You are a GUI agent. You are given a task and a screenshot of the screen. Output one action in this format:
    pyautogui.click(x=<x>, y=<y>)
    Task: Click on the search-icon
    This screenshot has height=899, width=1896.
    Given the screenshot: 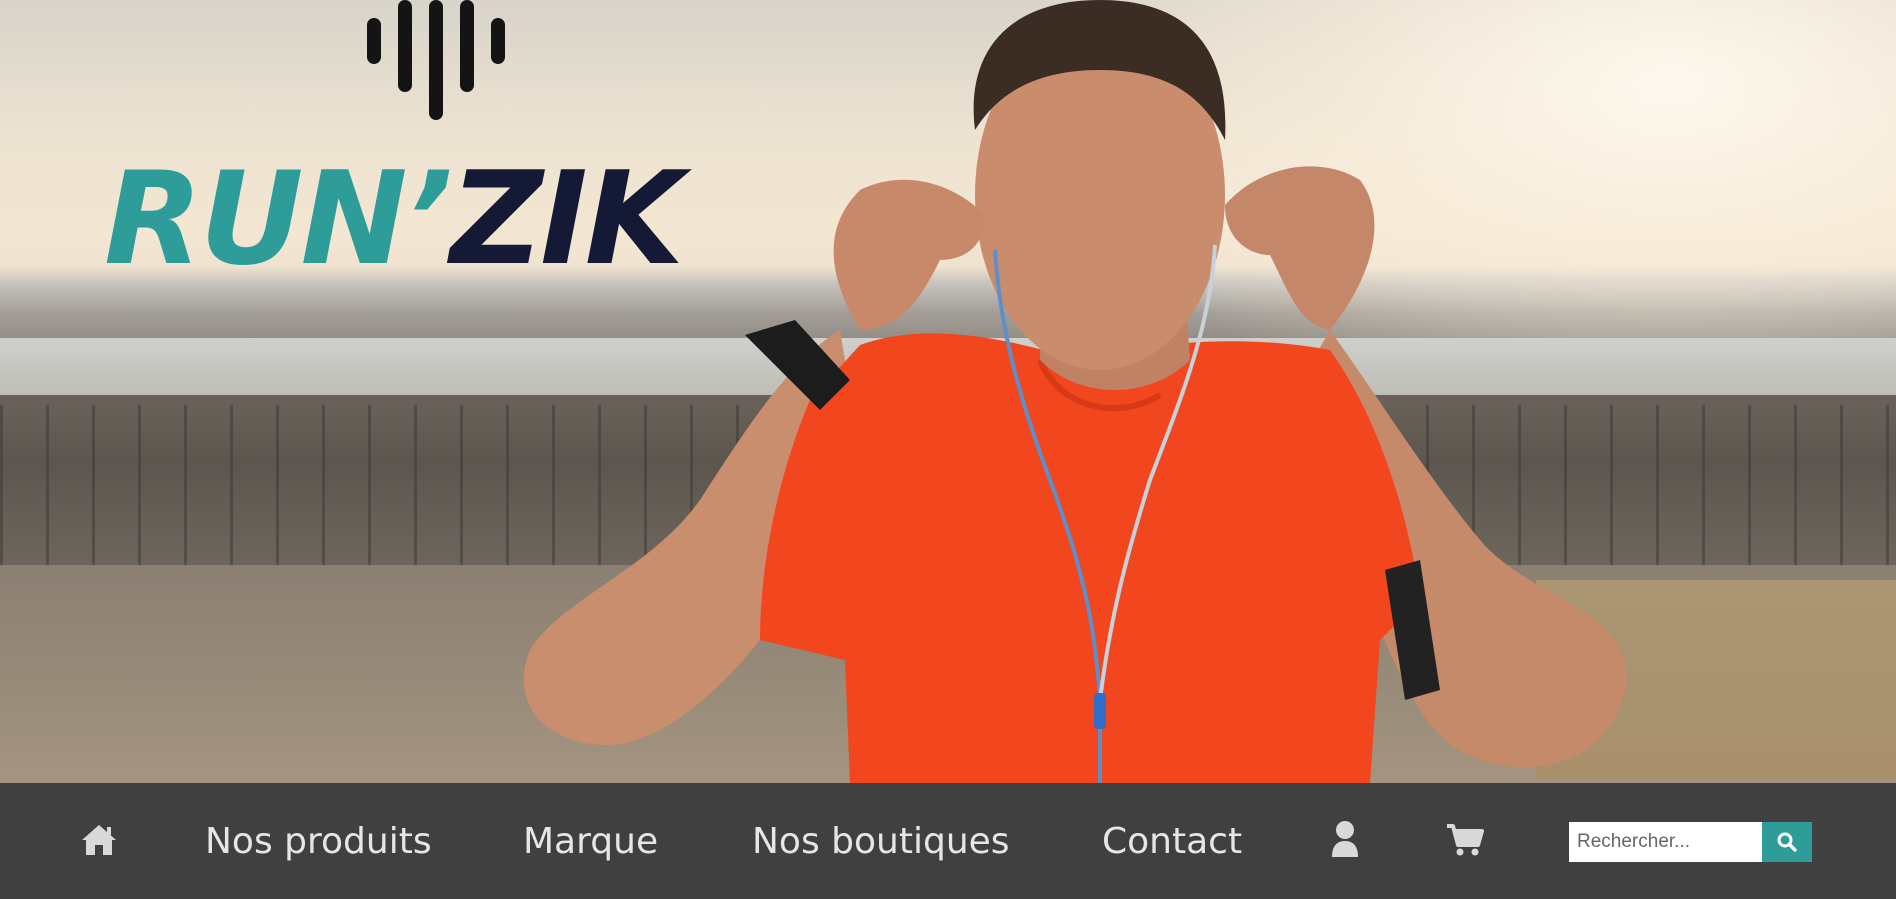 What is the action you would take?
    pyautogui.click(x=1787, y=842)
    